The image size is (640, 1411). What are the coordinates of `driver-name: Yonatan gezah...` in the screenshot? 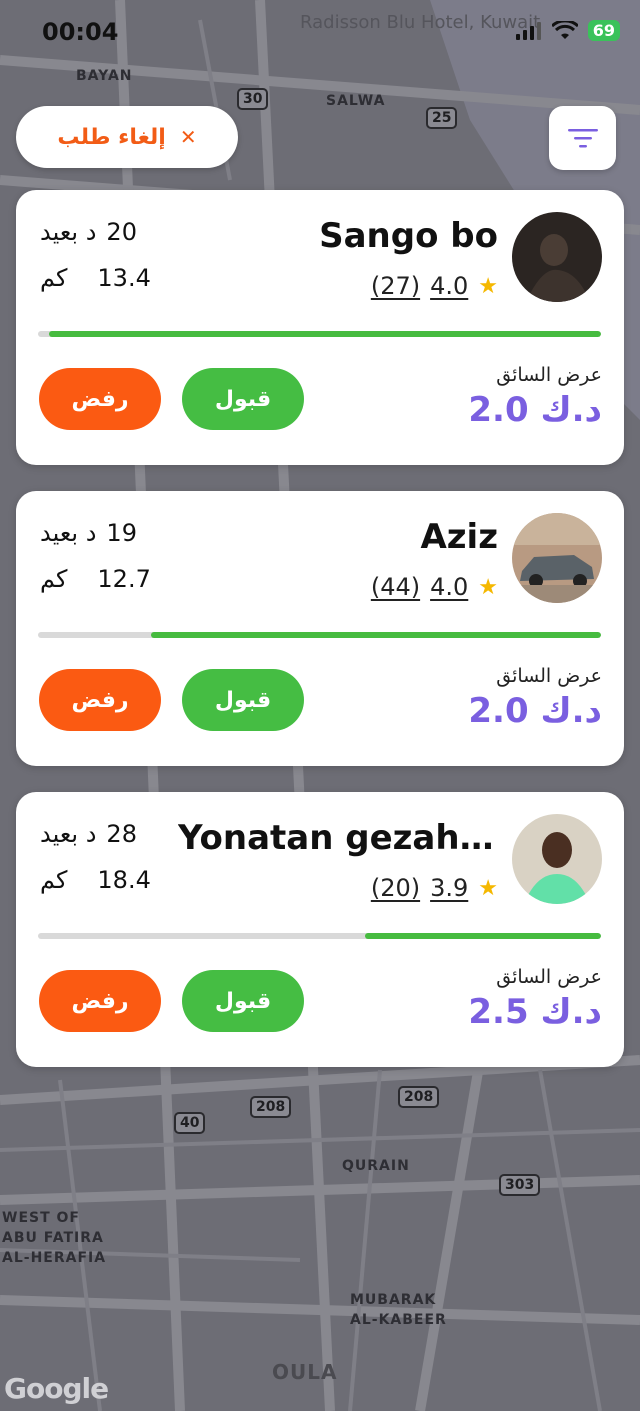 It's located at (338, 838).